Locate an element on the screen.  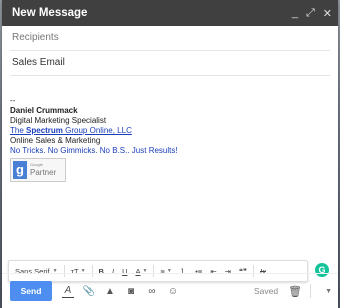
more-options-icon: ▼ is located at coordinates (328, 291).